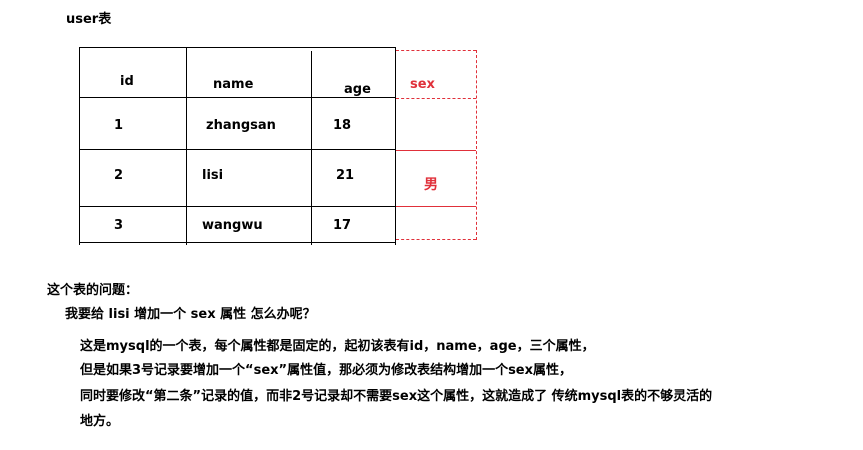 Image resolution: width=863 pixels, height=450 pixels. I want to click on cell-age: 17, so click(342, 225).